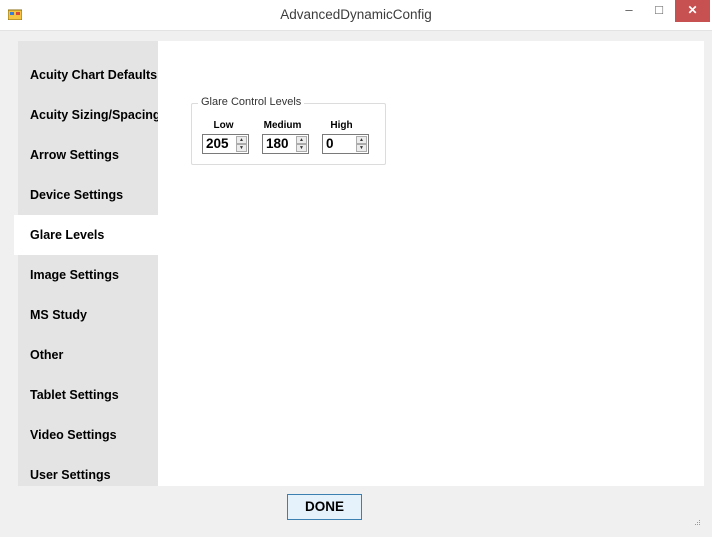 Image resolution: width=712 pixels, height=537 pixels. Describe the element at coordinates (241, 148) in the screenshot. I see `low-down-arrow-icon: ▼` at that location.